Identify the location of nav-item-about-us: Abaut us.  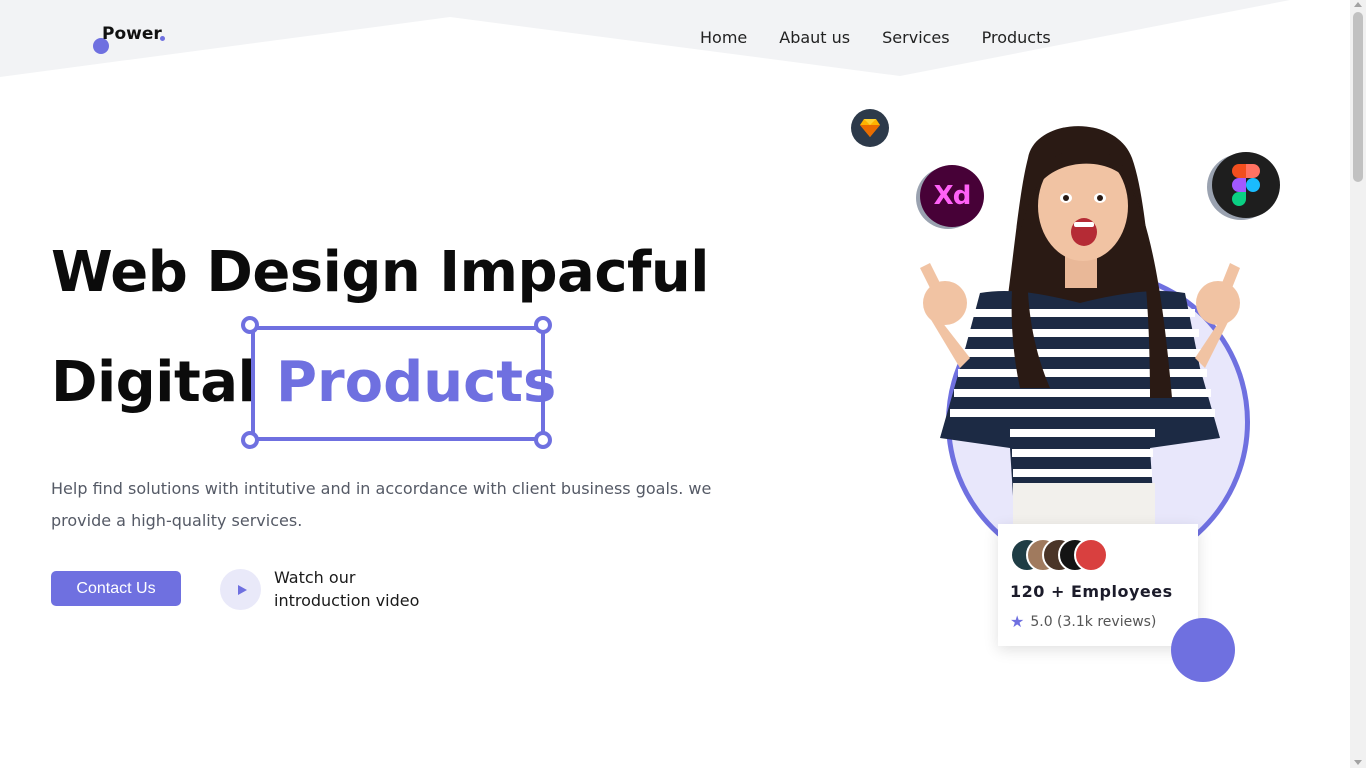
(814, 37).